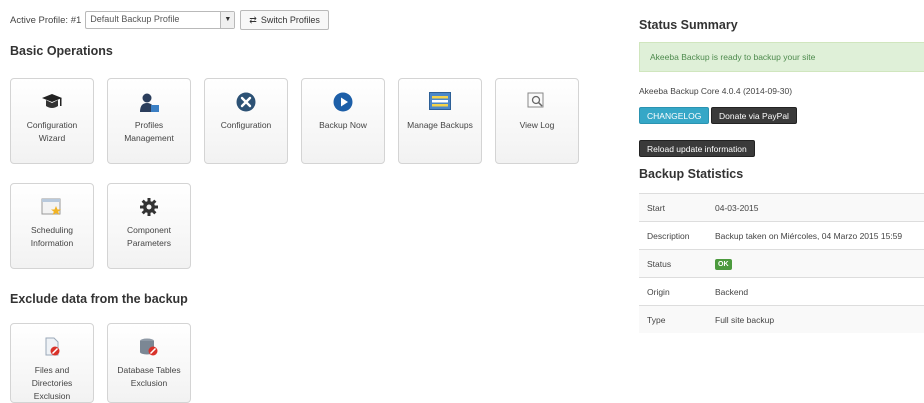 This screenshot has height=403, width=924. What do you see at coordinates (61, 51) in the screenshot?
I see `basic-operations-title: Basic Operations` at bounding box center [61, 51].